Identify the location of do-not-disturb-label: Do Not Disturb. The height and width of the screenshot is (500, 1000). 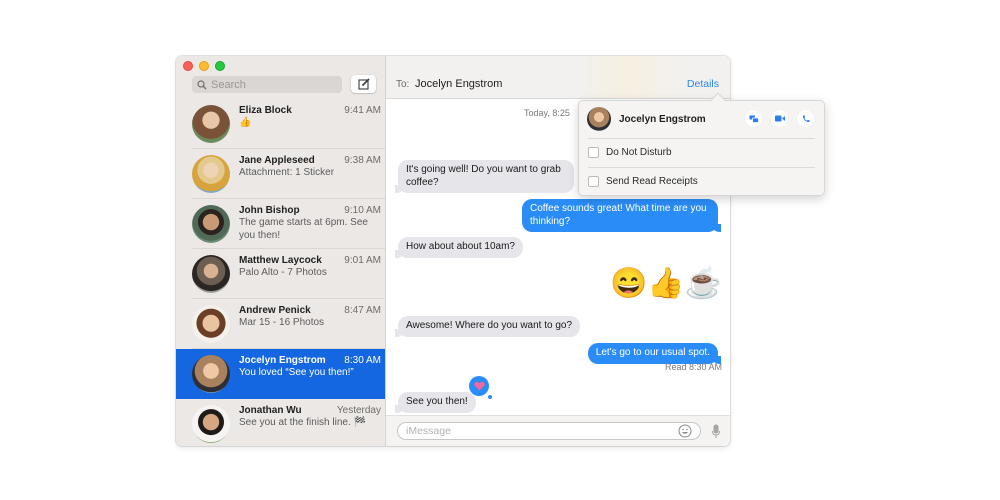
(639, 152).